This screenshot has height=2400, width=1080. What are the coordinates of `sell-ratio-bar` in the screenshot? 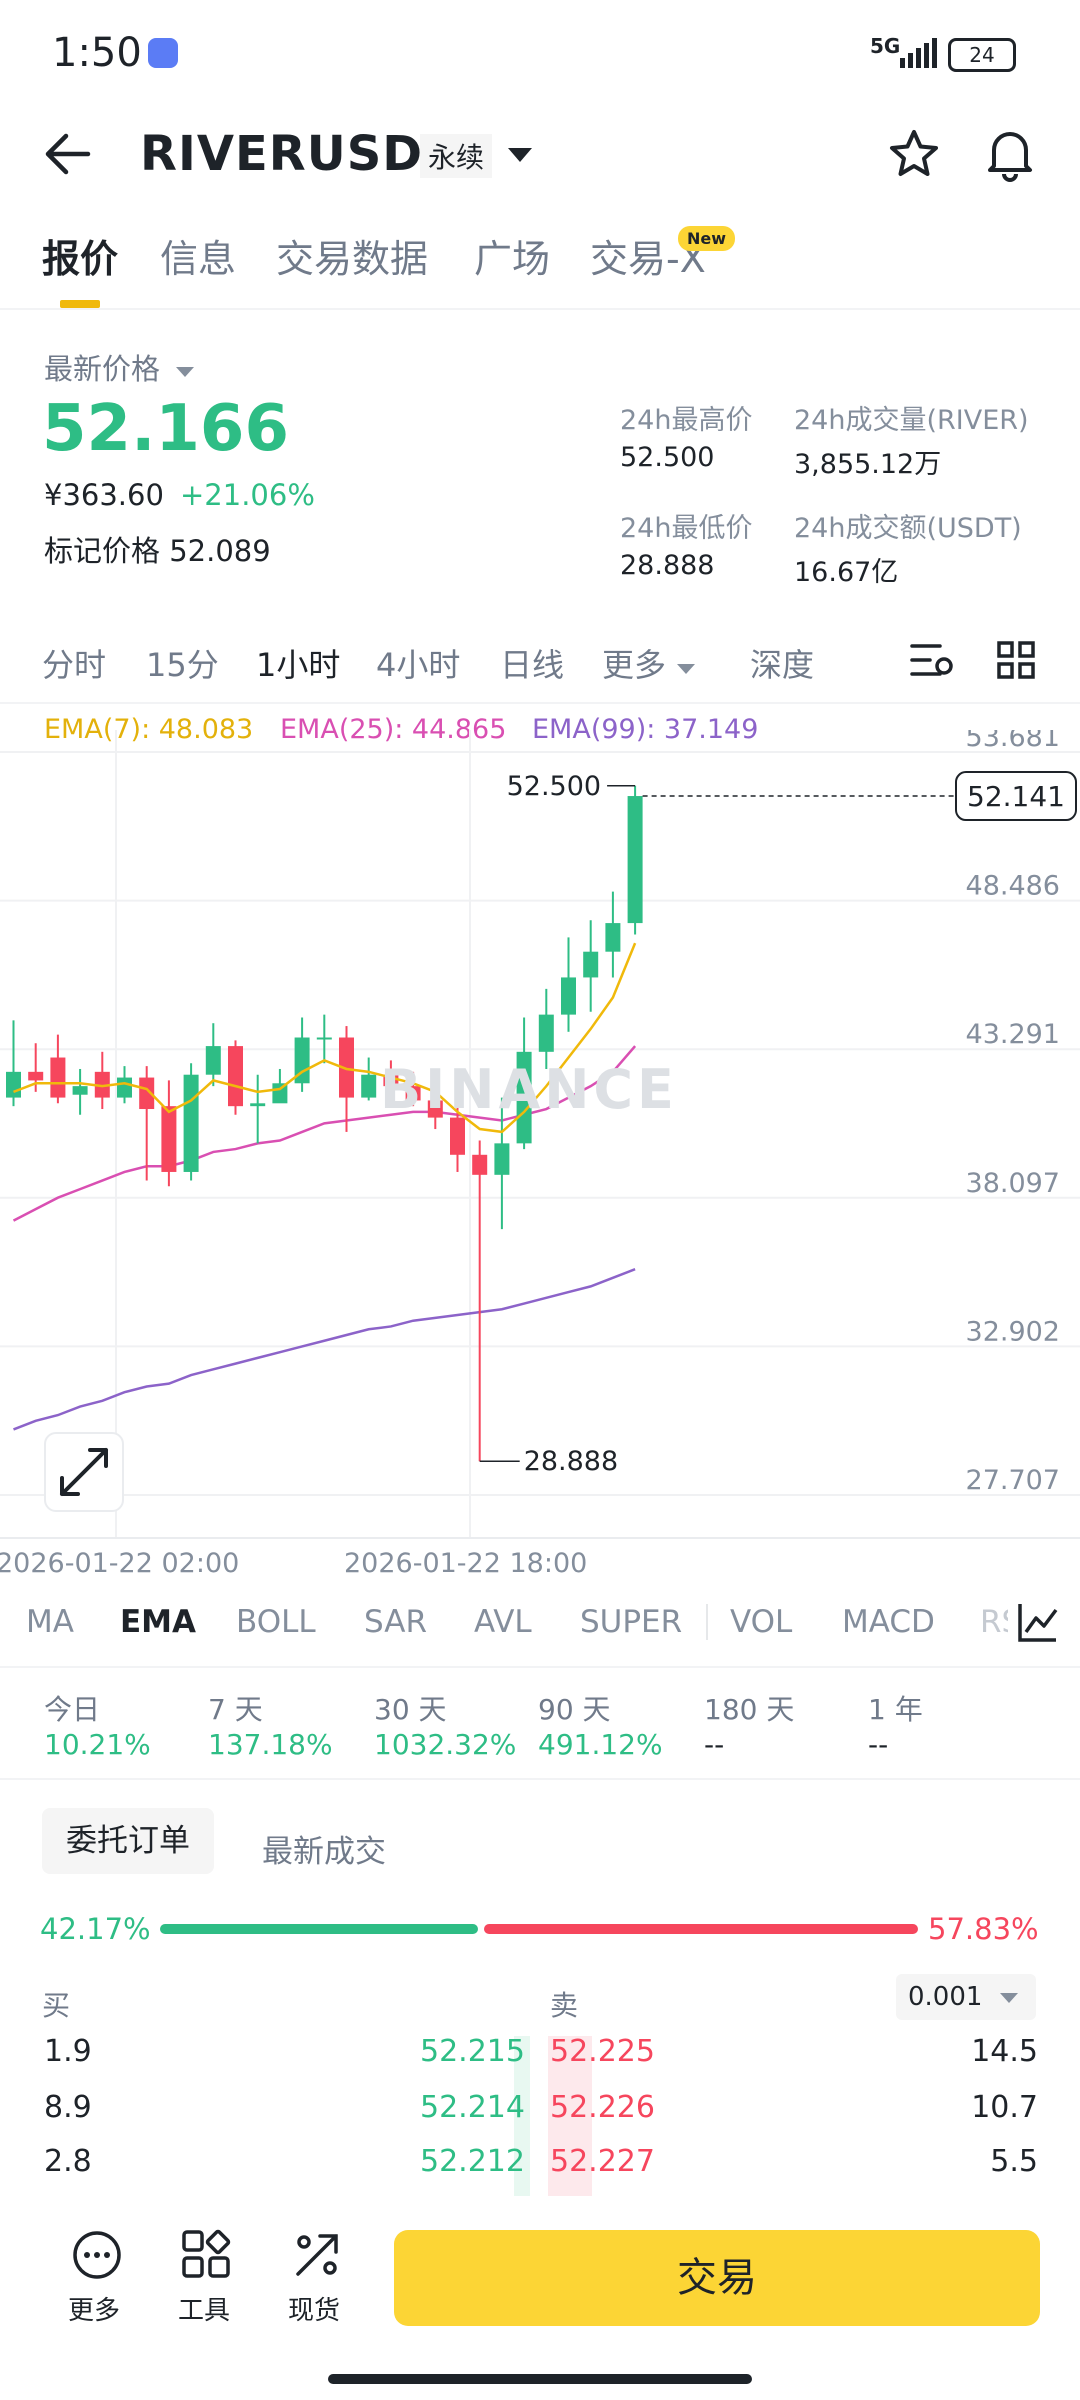 It's located at (701, 1929).